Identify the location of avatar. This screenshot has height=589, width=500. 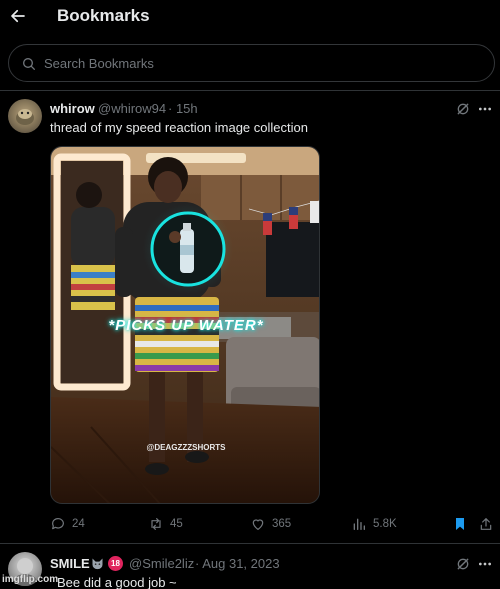
(25, 116).